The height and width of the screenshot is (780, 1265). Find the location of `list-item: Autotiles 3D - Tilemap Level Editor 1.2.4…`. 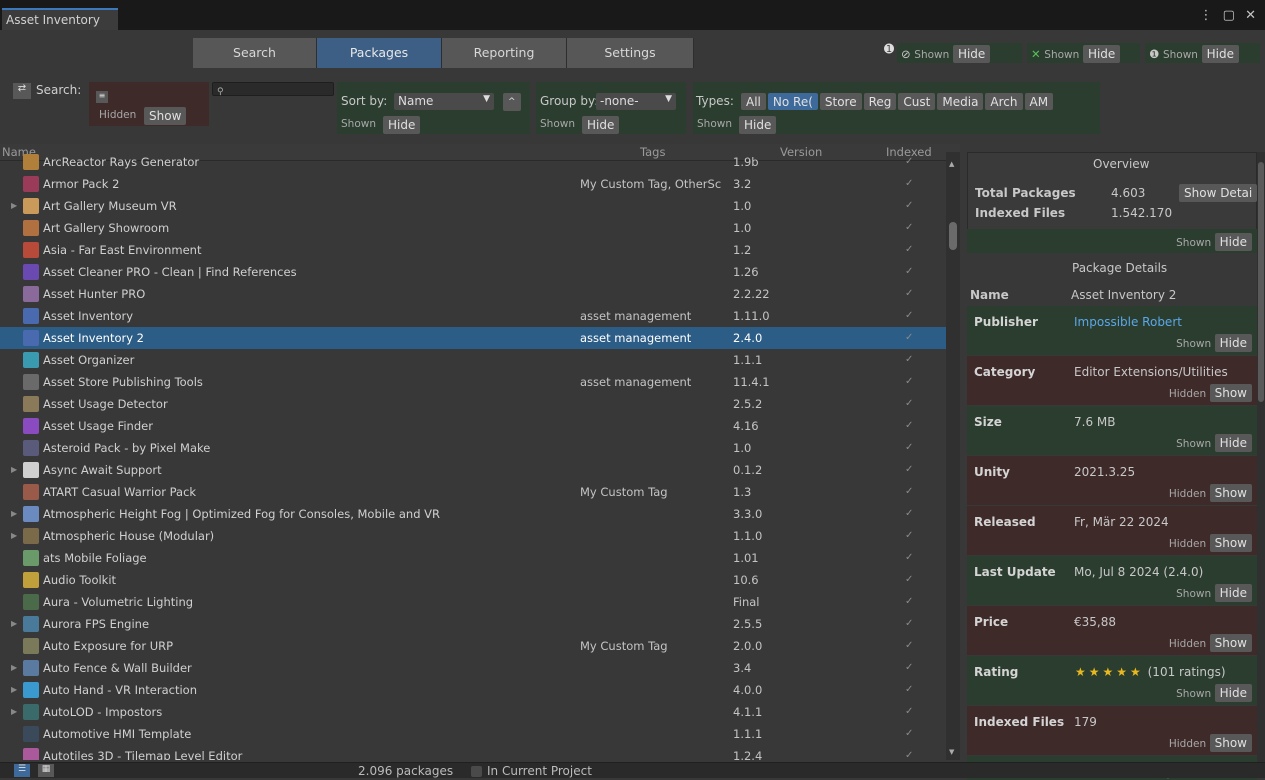

list-item: Autotiles 3D - Tilemap Level Editor 1.2.4… is located at coordinates (473, 752).